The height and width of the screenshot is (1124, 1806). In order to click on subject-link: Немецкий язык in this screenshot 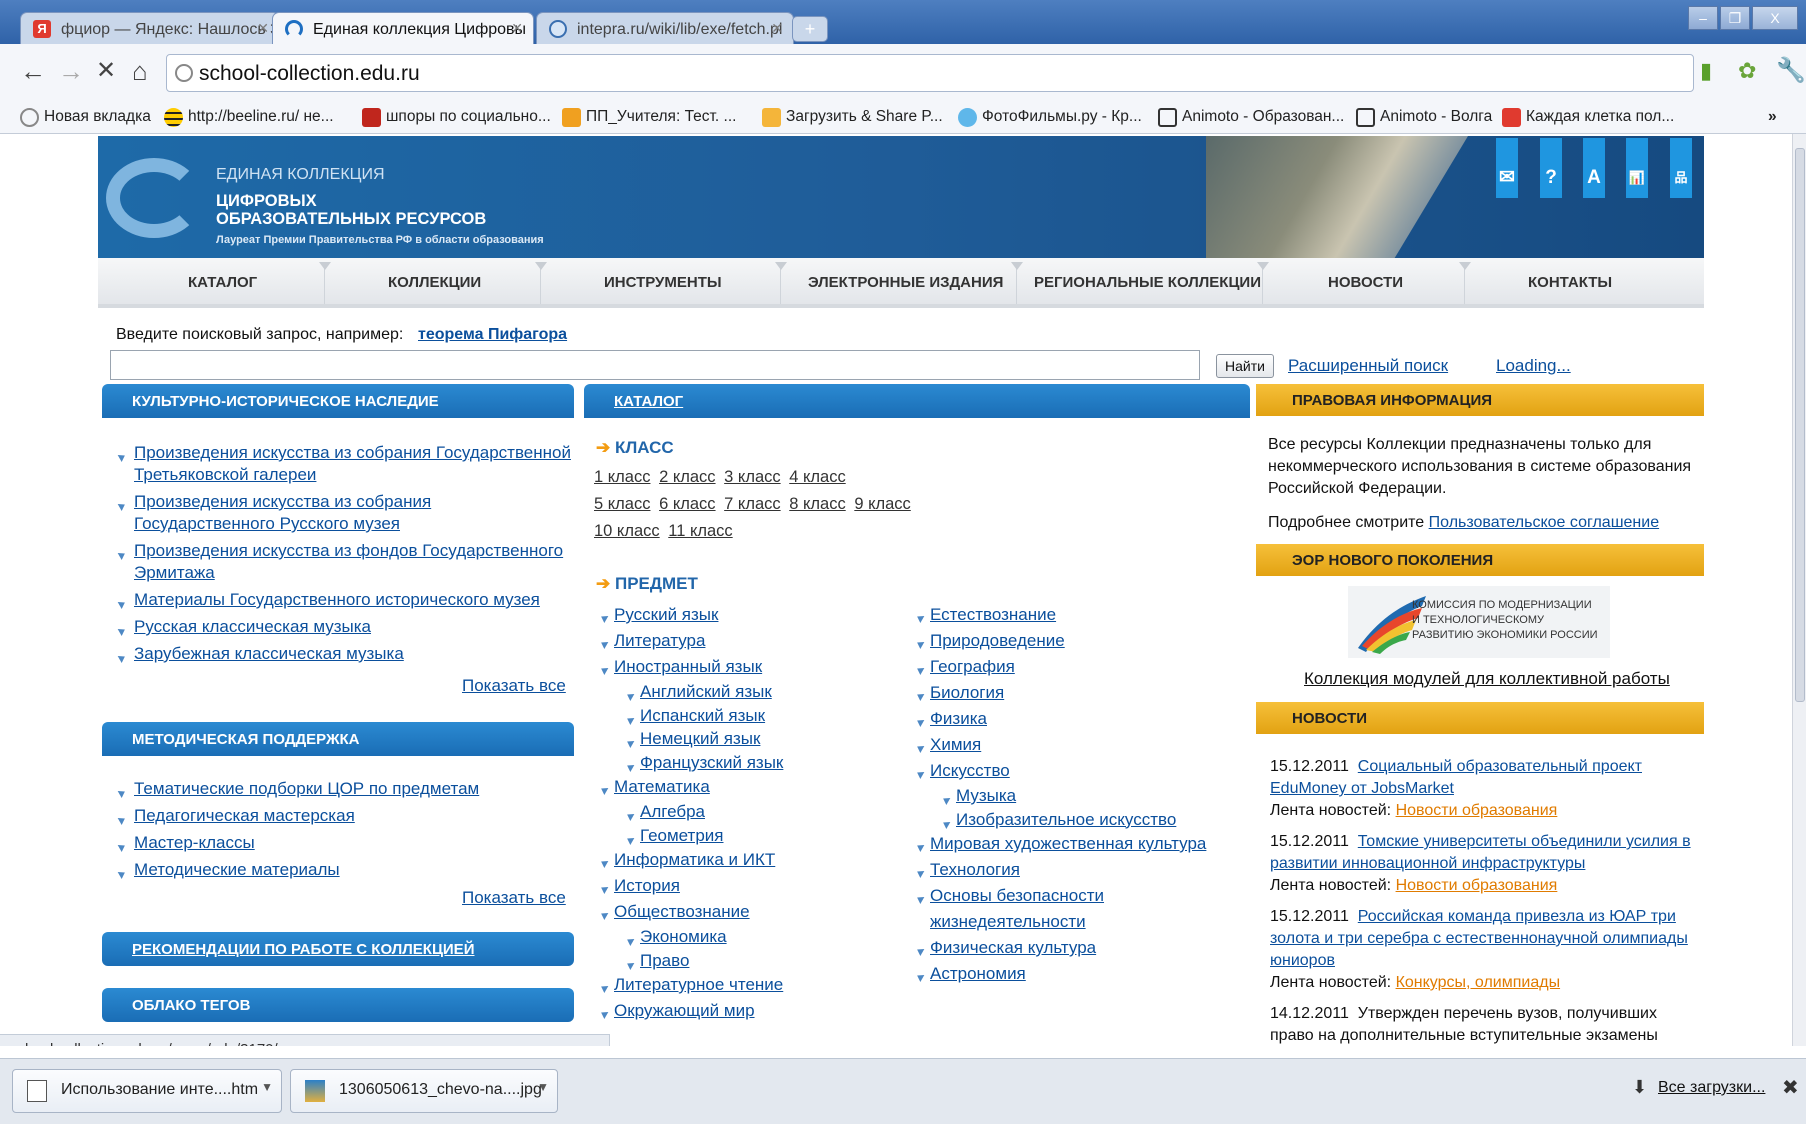, I will do `click(700, 738)`.